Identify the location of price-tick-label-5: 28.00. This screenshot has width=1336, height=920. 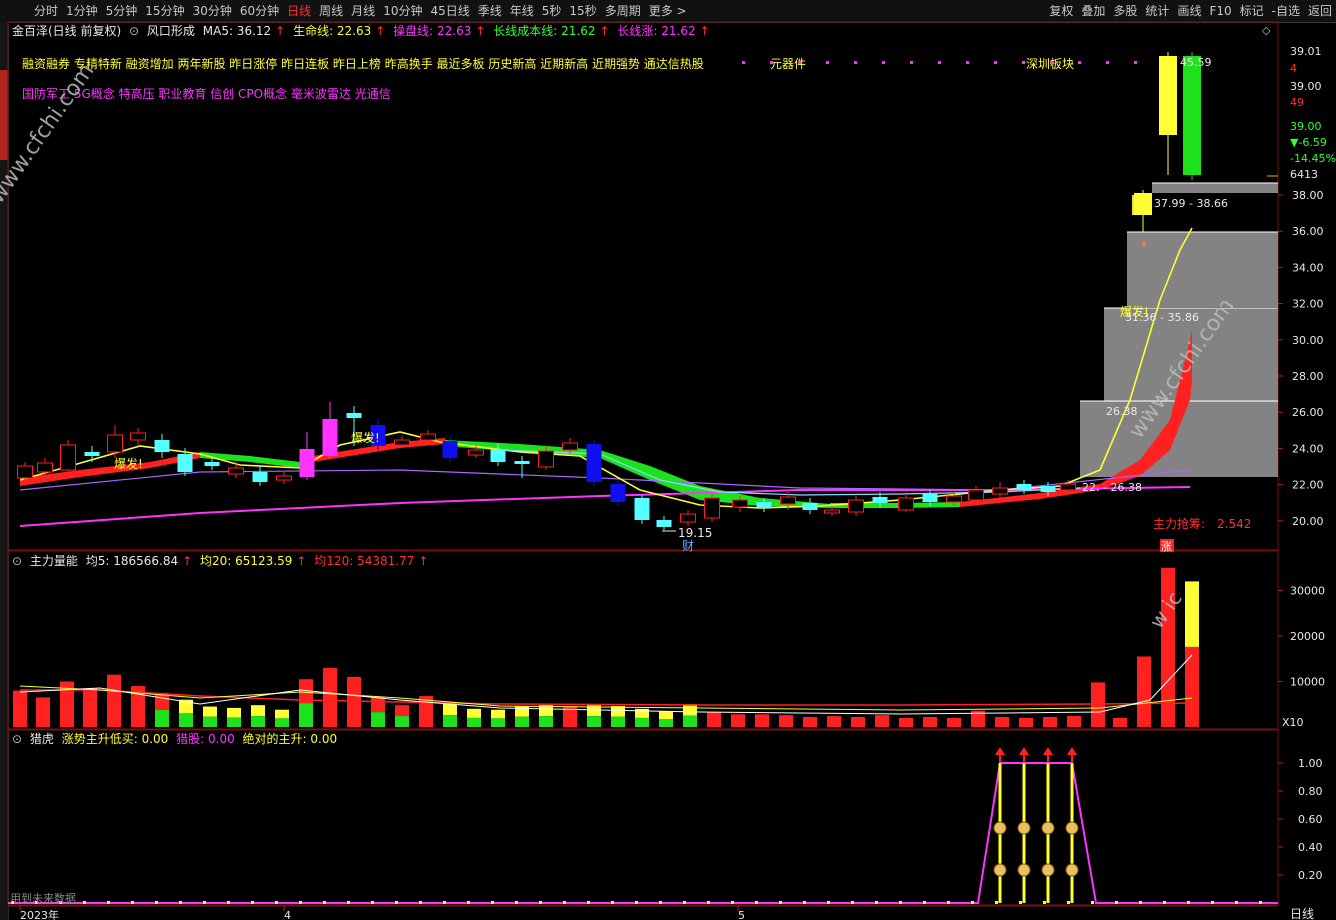
(1308, 376).